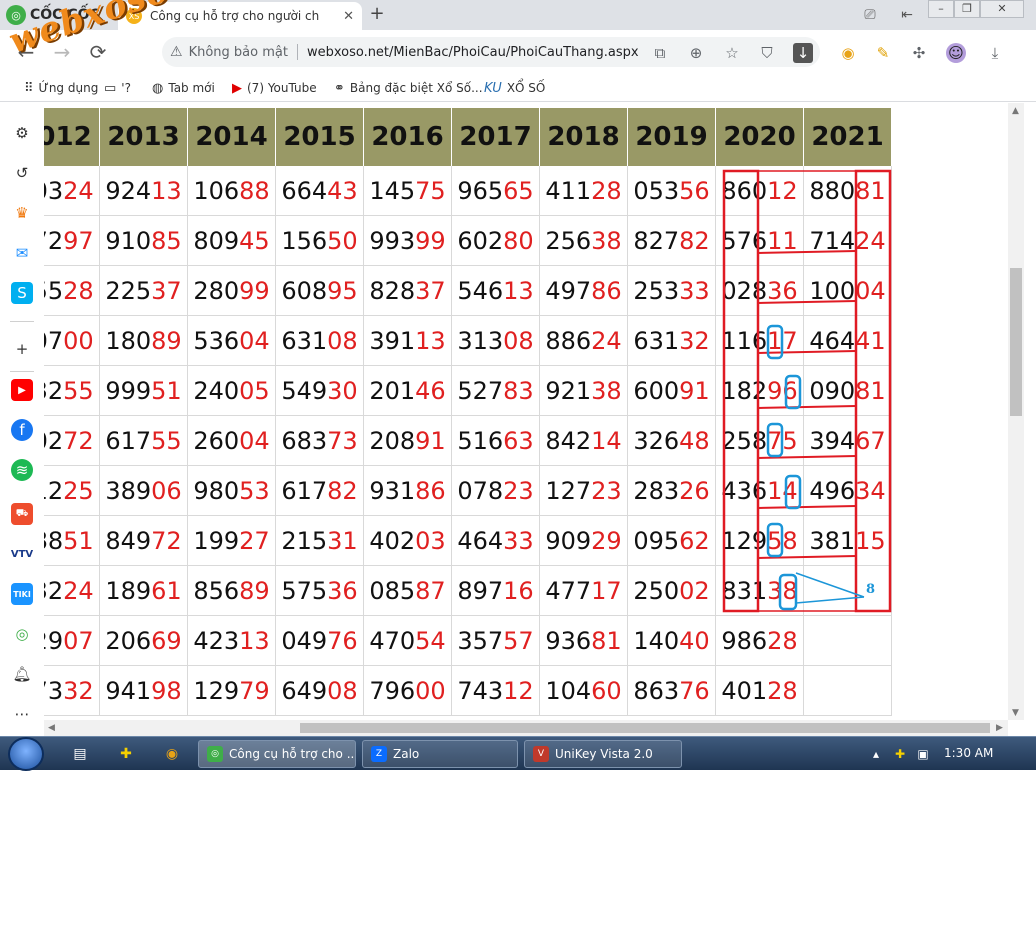  I want to click on result-digits-tail: 75, so click(782, 440).